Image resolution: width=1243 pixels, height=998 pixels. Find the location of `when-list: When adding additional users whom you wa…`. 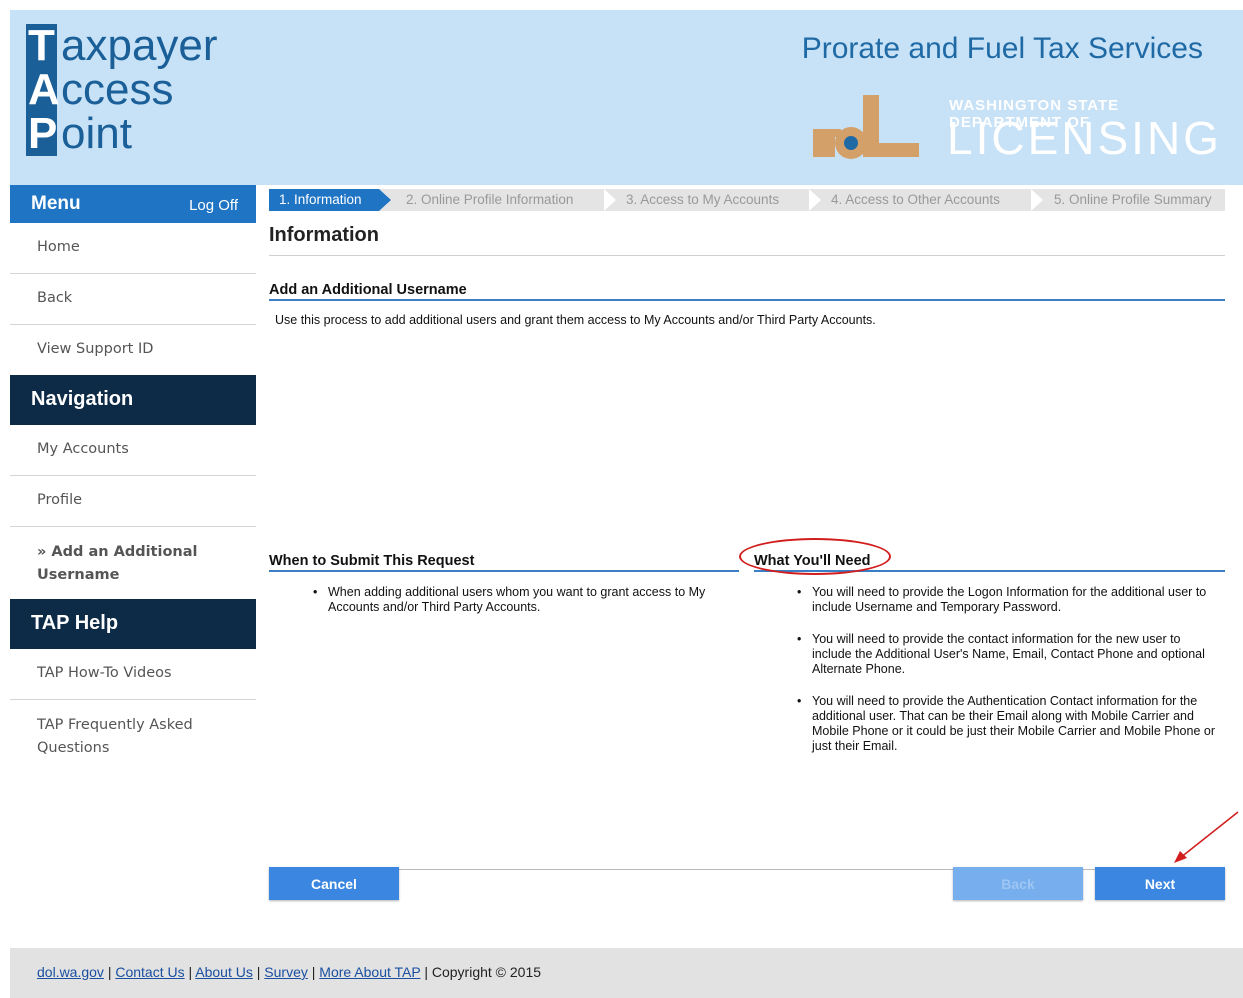

when-list: When adding additional users whom you wa… is located at coordinates (530, 608).